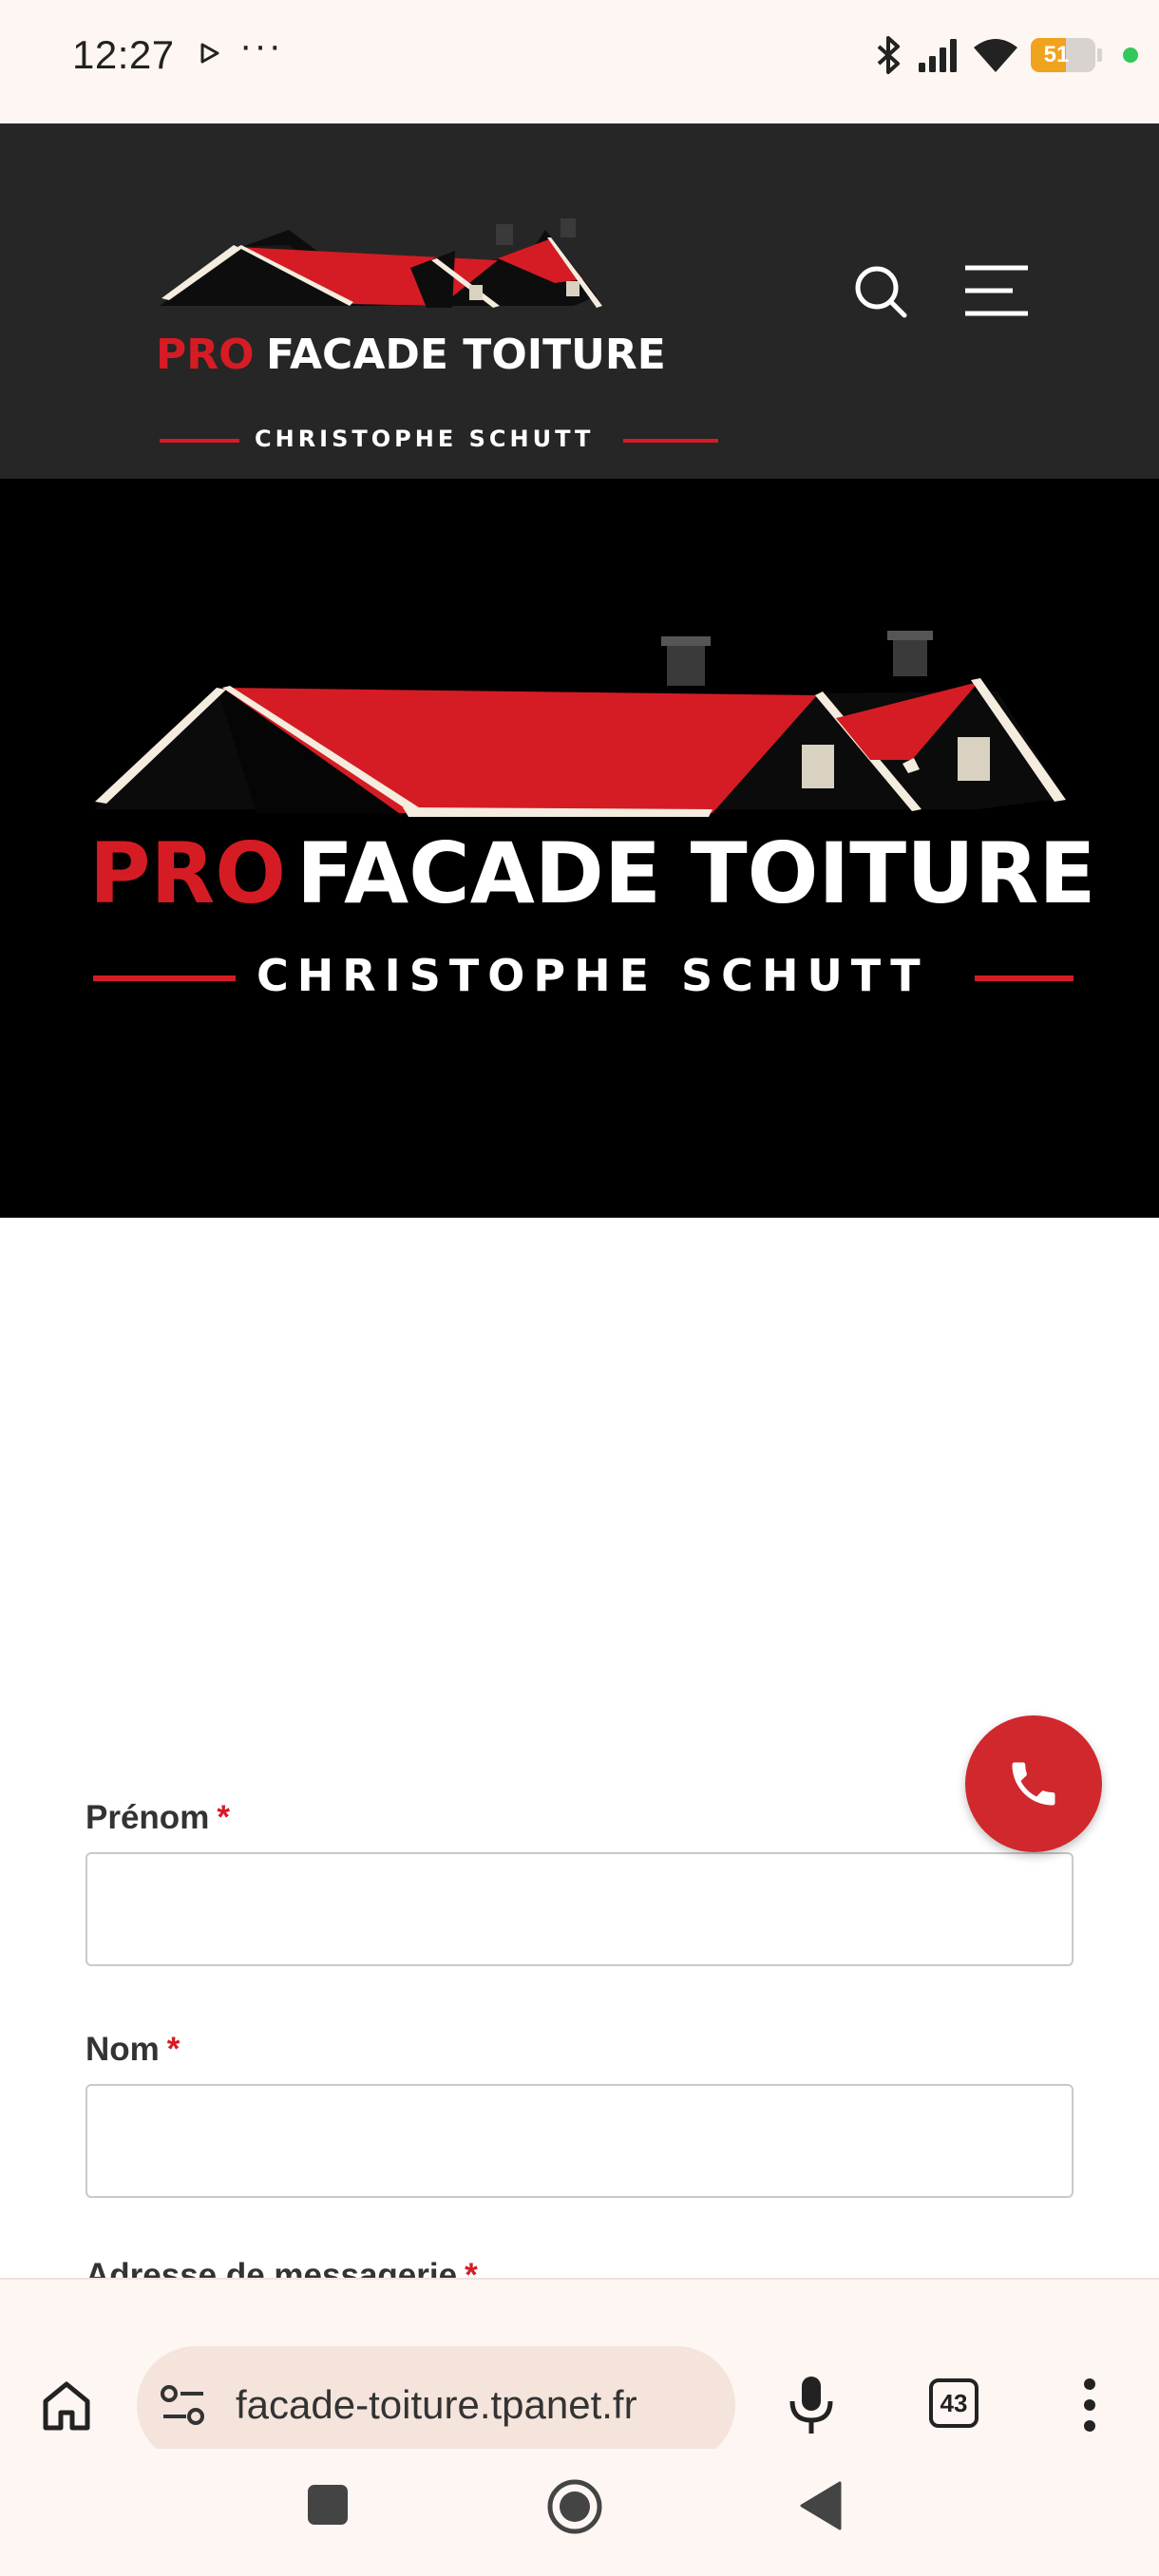 This screenshot has width=1159, height=2576. I want to click on logo-line-right, so click(670, 441).